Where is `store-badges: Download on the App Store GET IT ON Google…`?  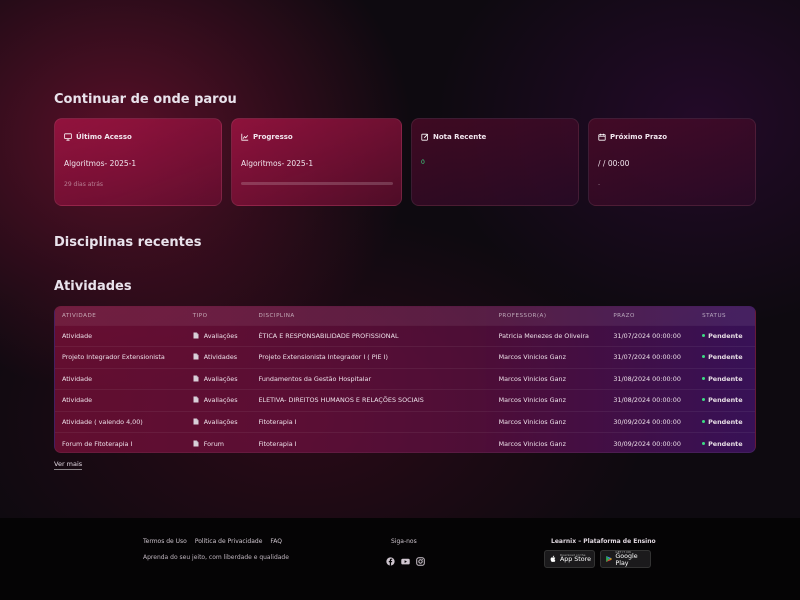 store-badges: Download on the App Store GET IT ON Google… is located at coordinates (597, 559).